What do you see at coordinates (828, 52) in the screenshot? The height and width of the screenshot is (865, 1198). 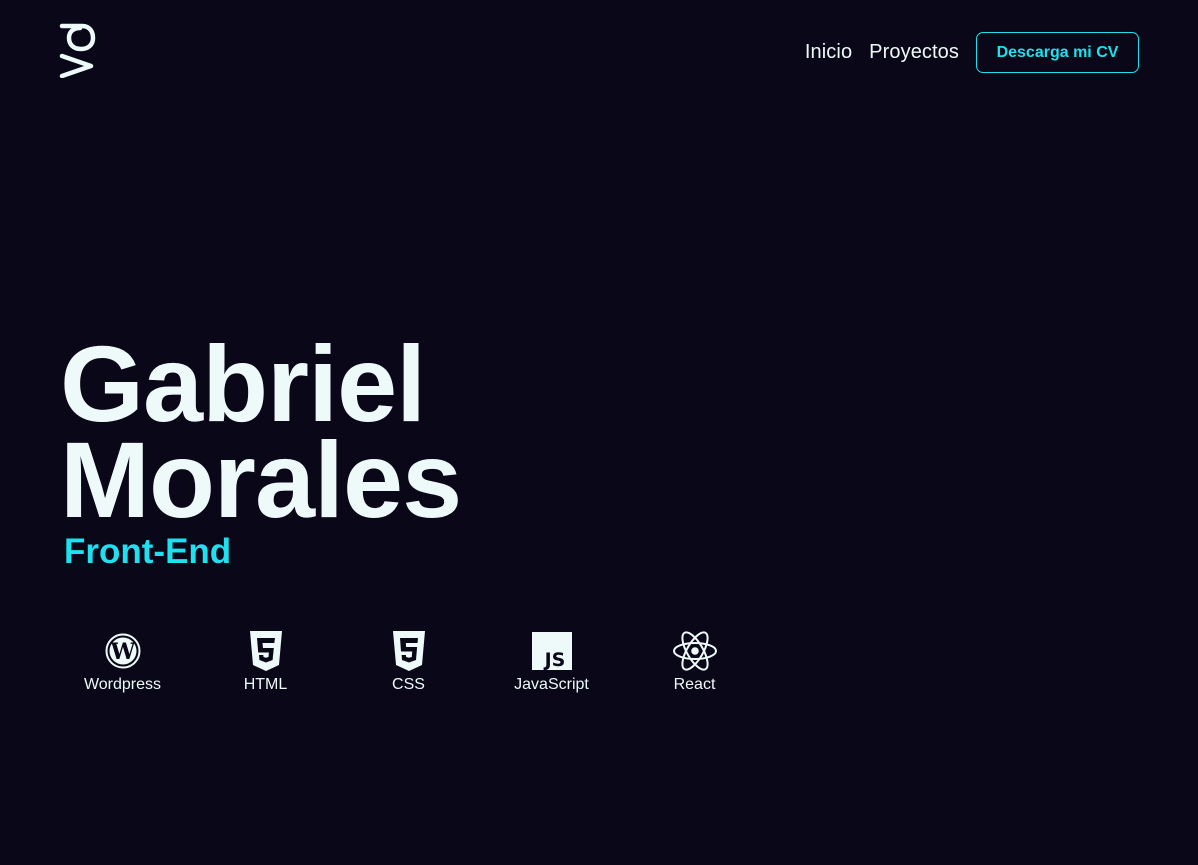 I see `nav-inicio-link: Inicio` at bounding box center [828, 52].